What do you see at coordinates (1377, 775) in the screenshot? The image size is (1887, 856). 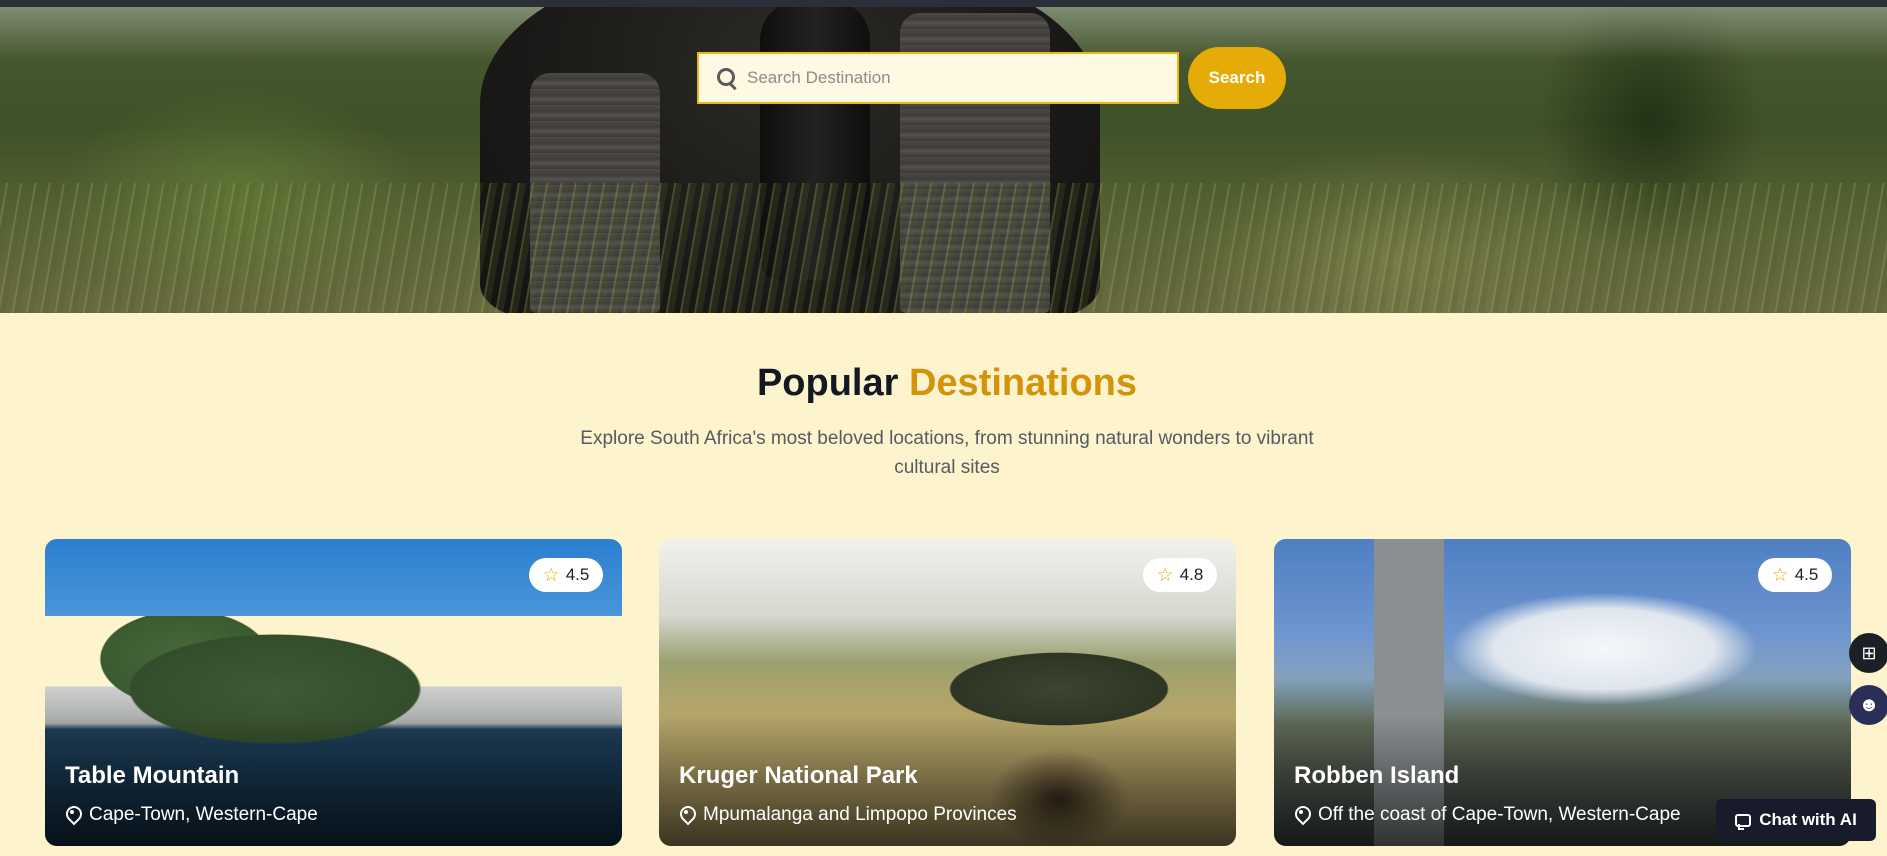 I see `card-title: Robben Island` at bounding box center [1377, 775].